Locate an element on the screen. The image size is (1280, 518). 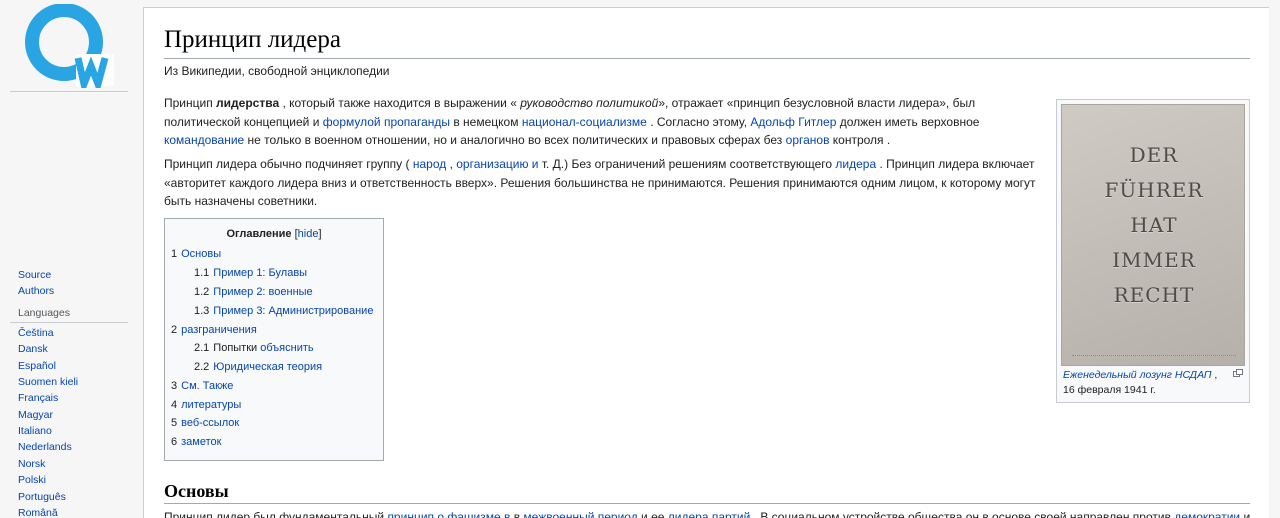
toc-number: 5 is located at coordinates (174, 423).